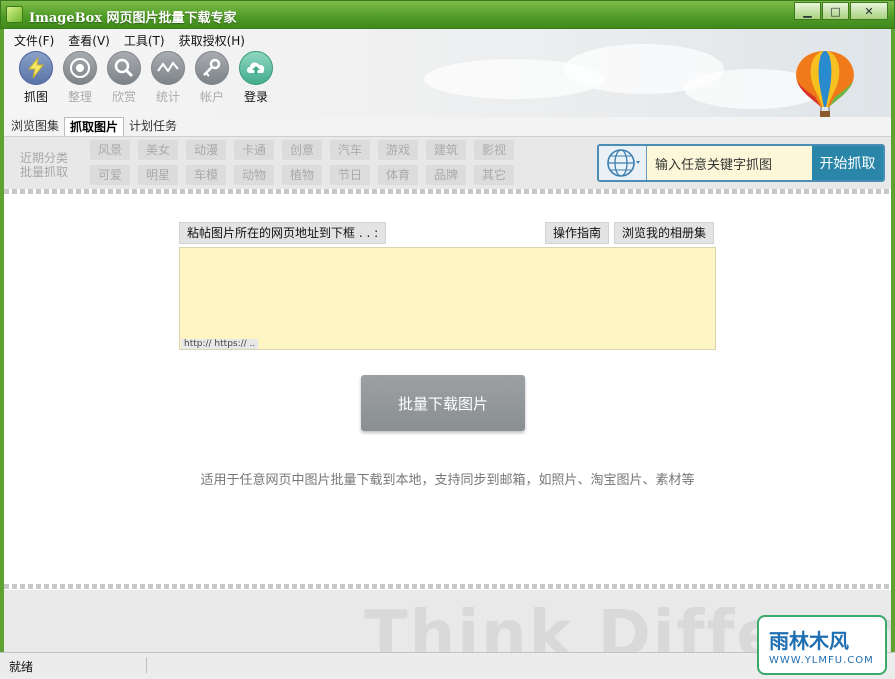  What do you see at coordinates (809, 641) in the screenshot?
I see `watermark-title: 雨林木风` at bounding box center [809, 641].